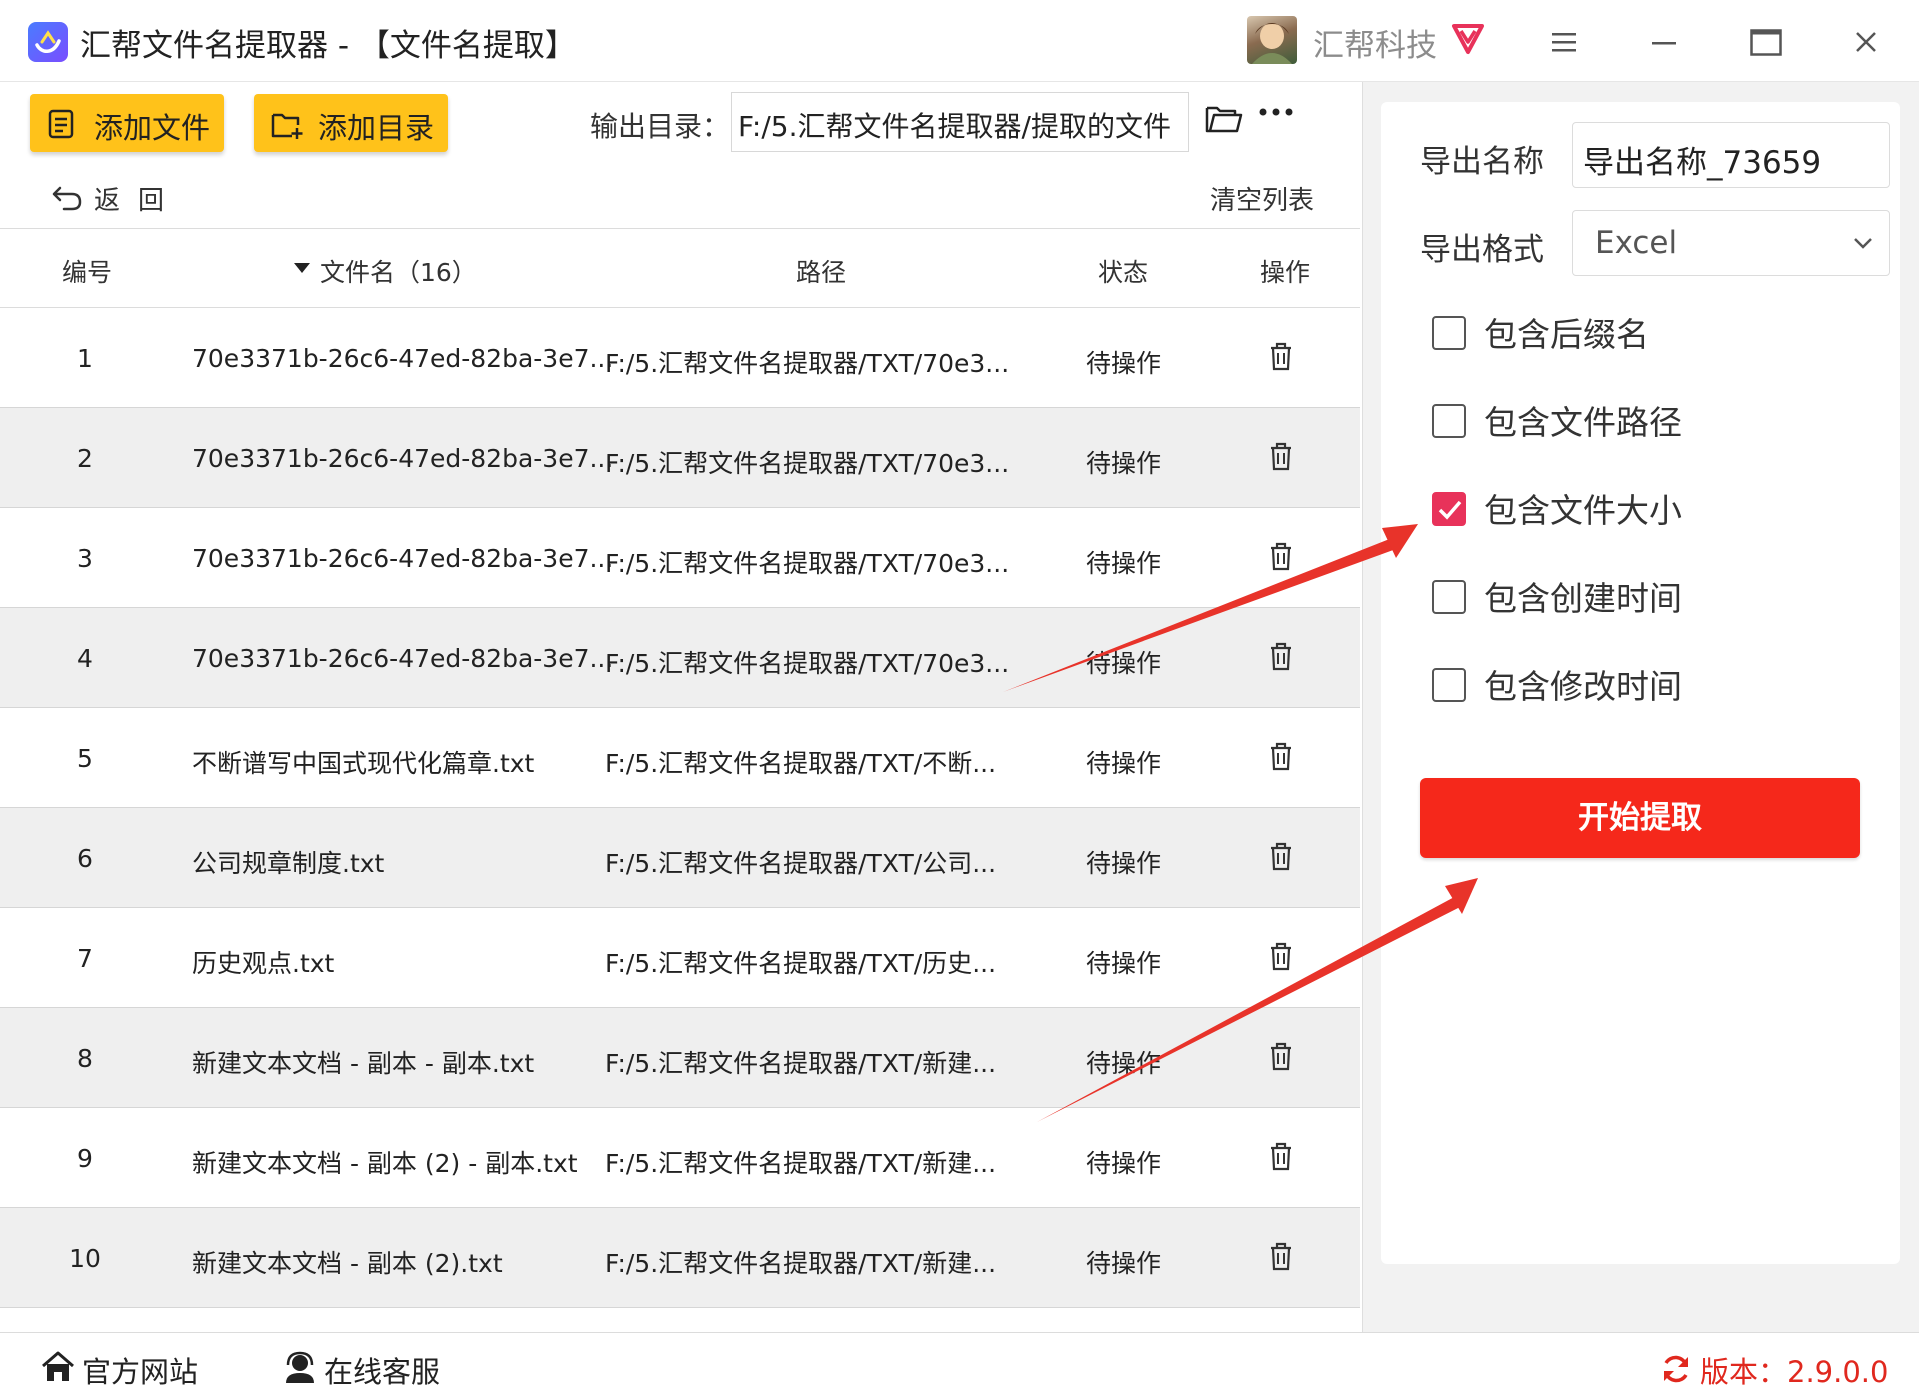 This screenshot has width=1919, height=1399. Describe the element at coordinates (85, 1058) in the screenshot. I see `row-number: 8` at that location.